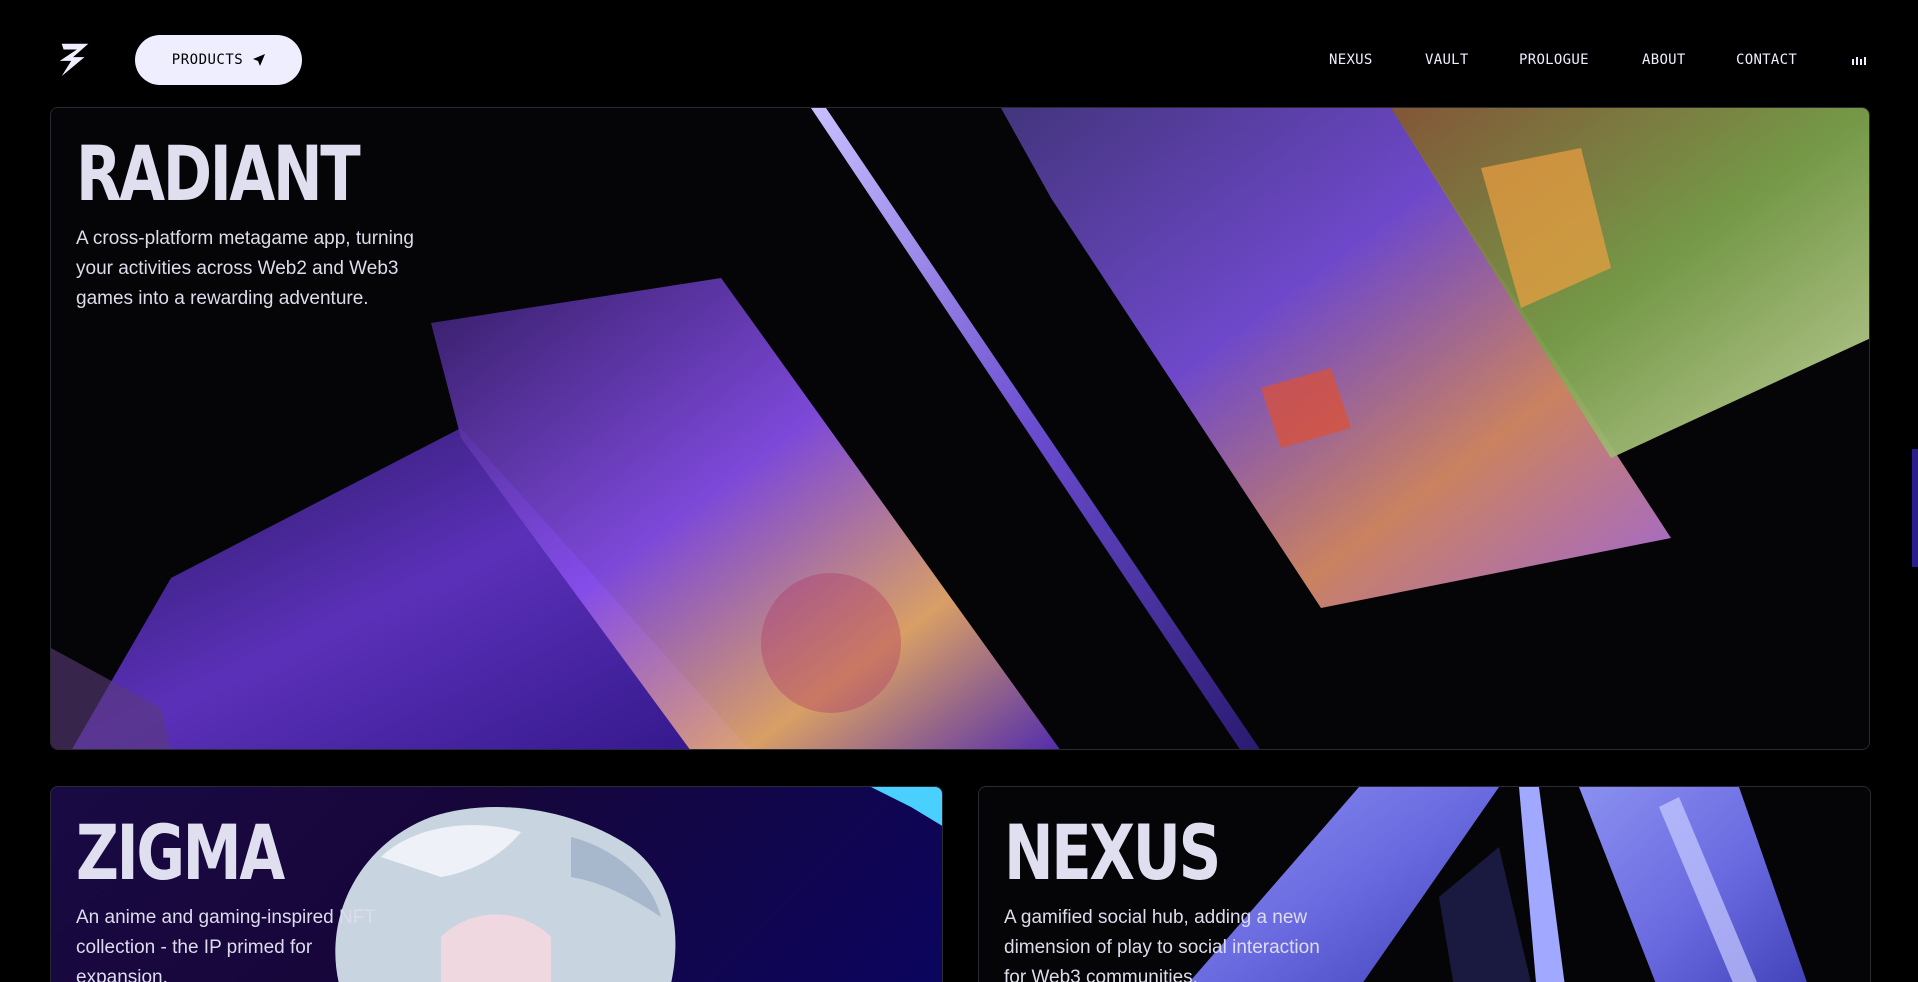  What do you see at coordinates (1915, 508) in the screenshot?
I see `scroll-accent` at bounding box center [1915, 508].